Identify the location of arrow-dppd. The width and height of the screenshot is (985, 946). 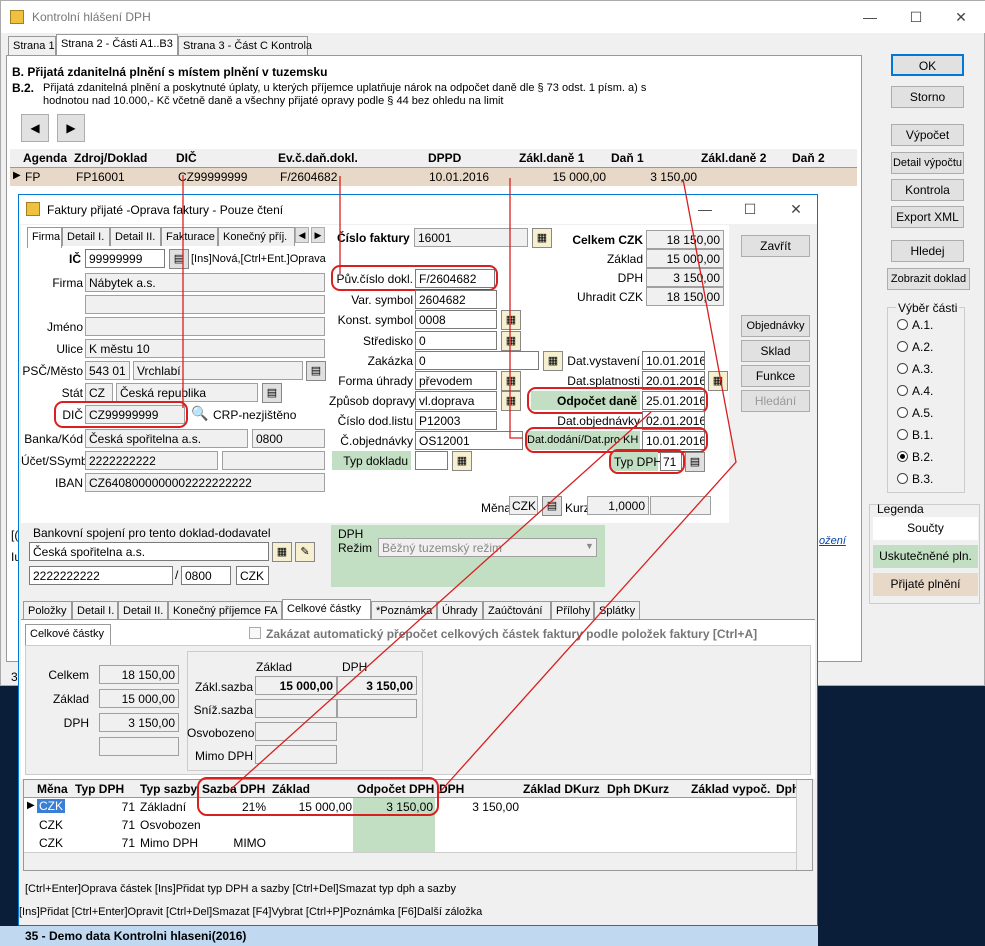
(516, 308).